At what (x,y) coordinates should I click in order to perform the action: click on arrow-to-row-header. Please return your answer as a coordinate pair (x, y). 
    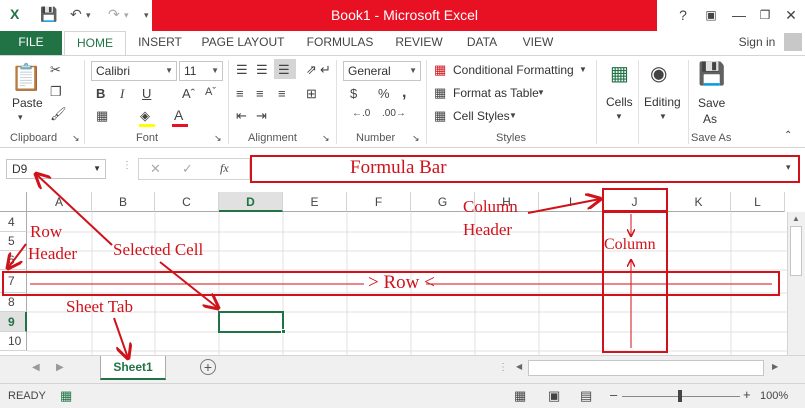
    Looking at the image, I should click on (17, 255).